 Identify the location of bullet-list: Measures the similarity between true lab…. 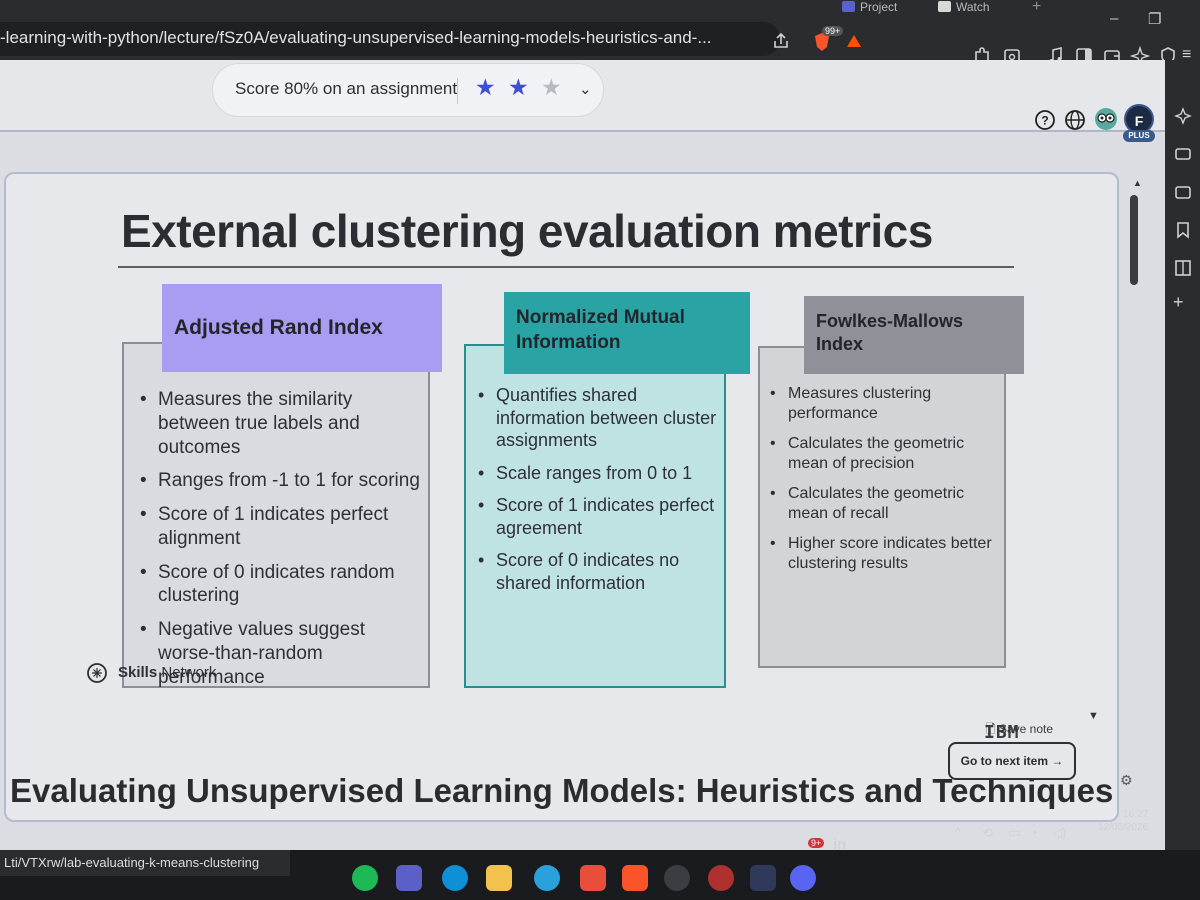
(279, 543).